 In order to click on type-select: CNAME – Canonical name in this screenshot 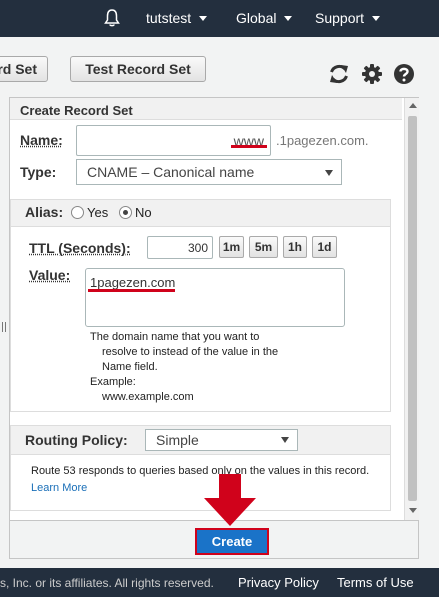, I will do `click(209, 172)`.